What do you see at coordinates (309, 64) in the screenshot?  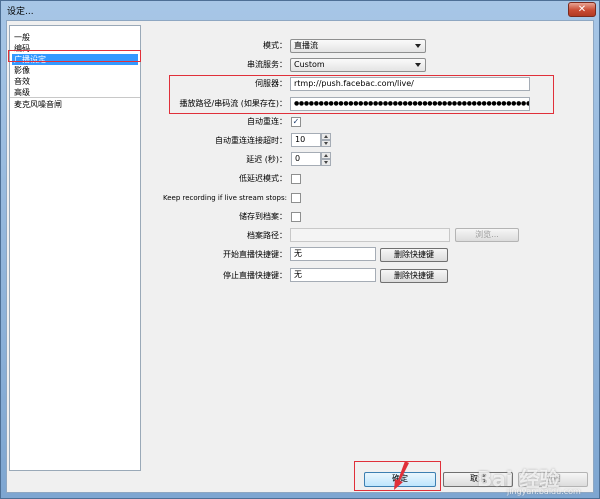 I see `service-select-value: Custom` at bounding box center [309, 64].